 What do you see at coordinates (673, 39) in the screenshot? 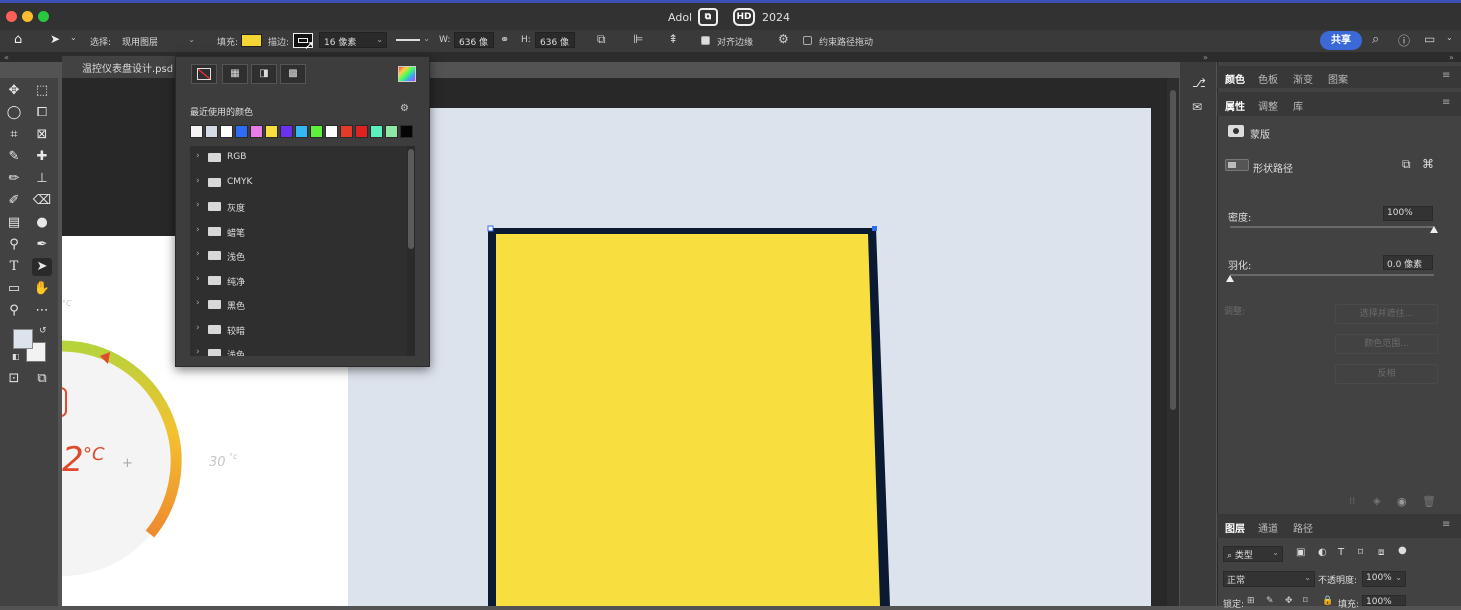
I see `path-arrangement-icon: ⇞` at bounding box center [673, 39].